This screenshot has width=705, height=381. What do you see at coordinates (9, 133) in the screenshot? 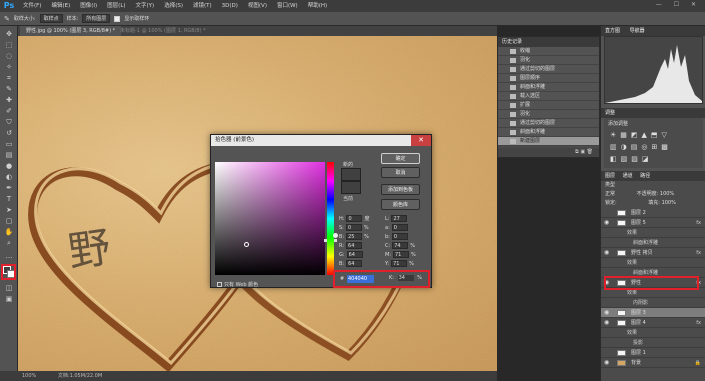
I see `history-brush-icon: ↺` at bounding box center [9, 133].